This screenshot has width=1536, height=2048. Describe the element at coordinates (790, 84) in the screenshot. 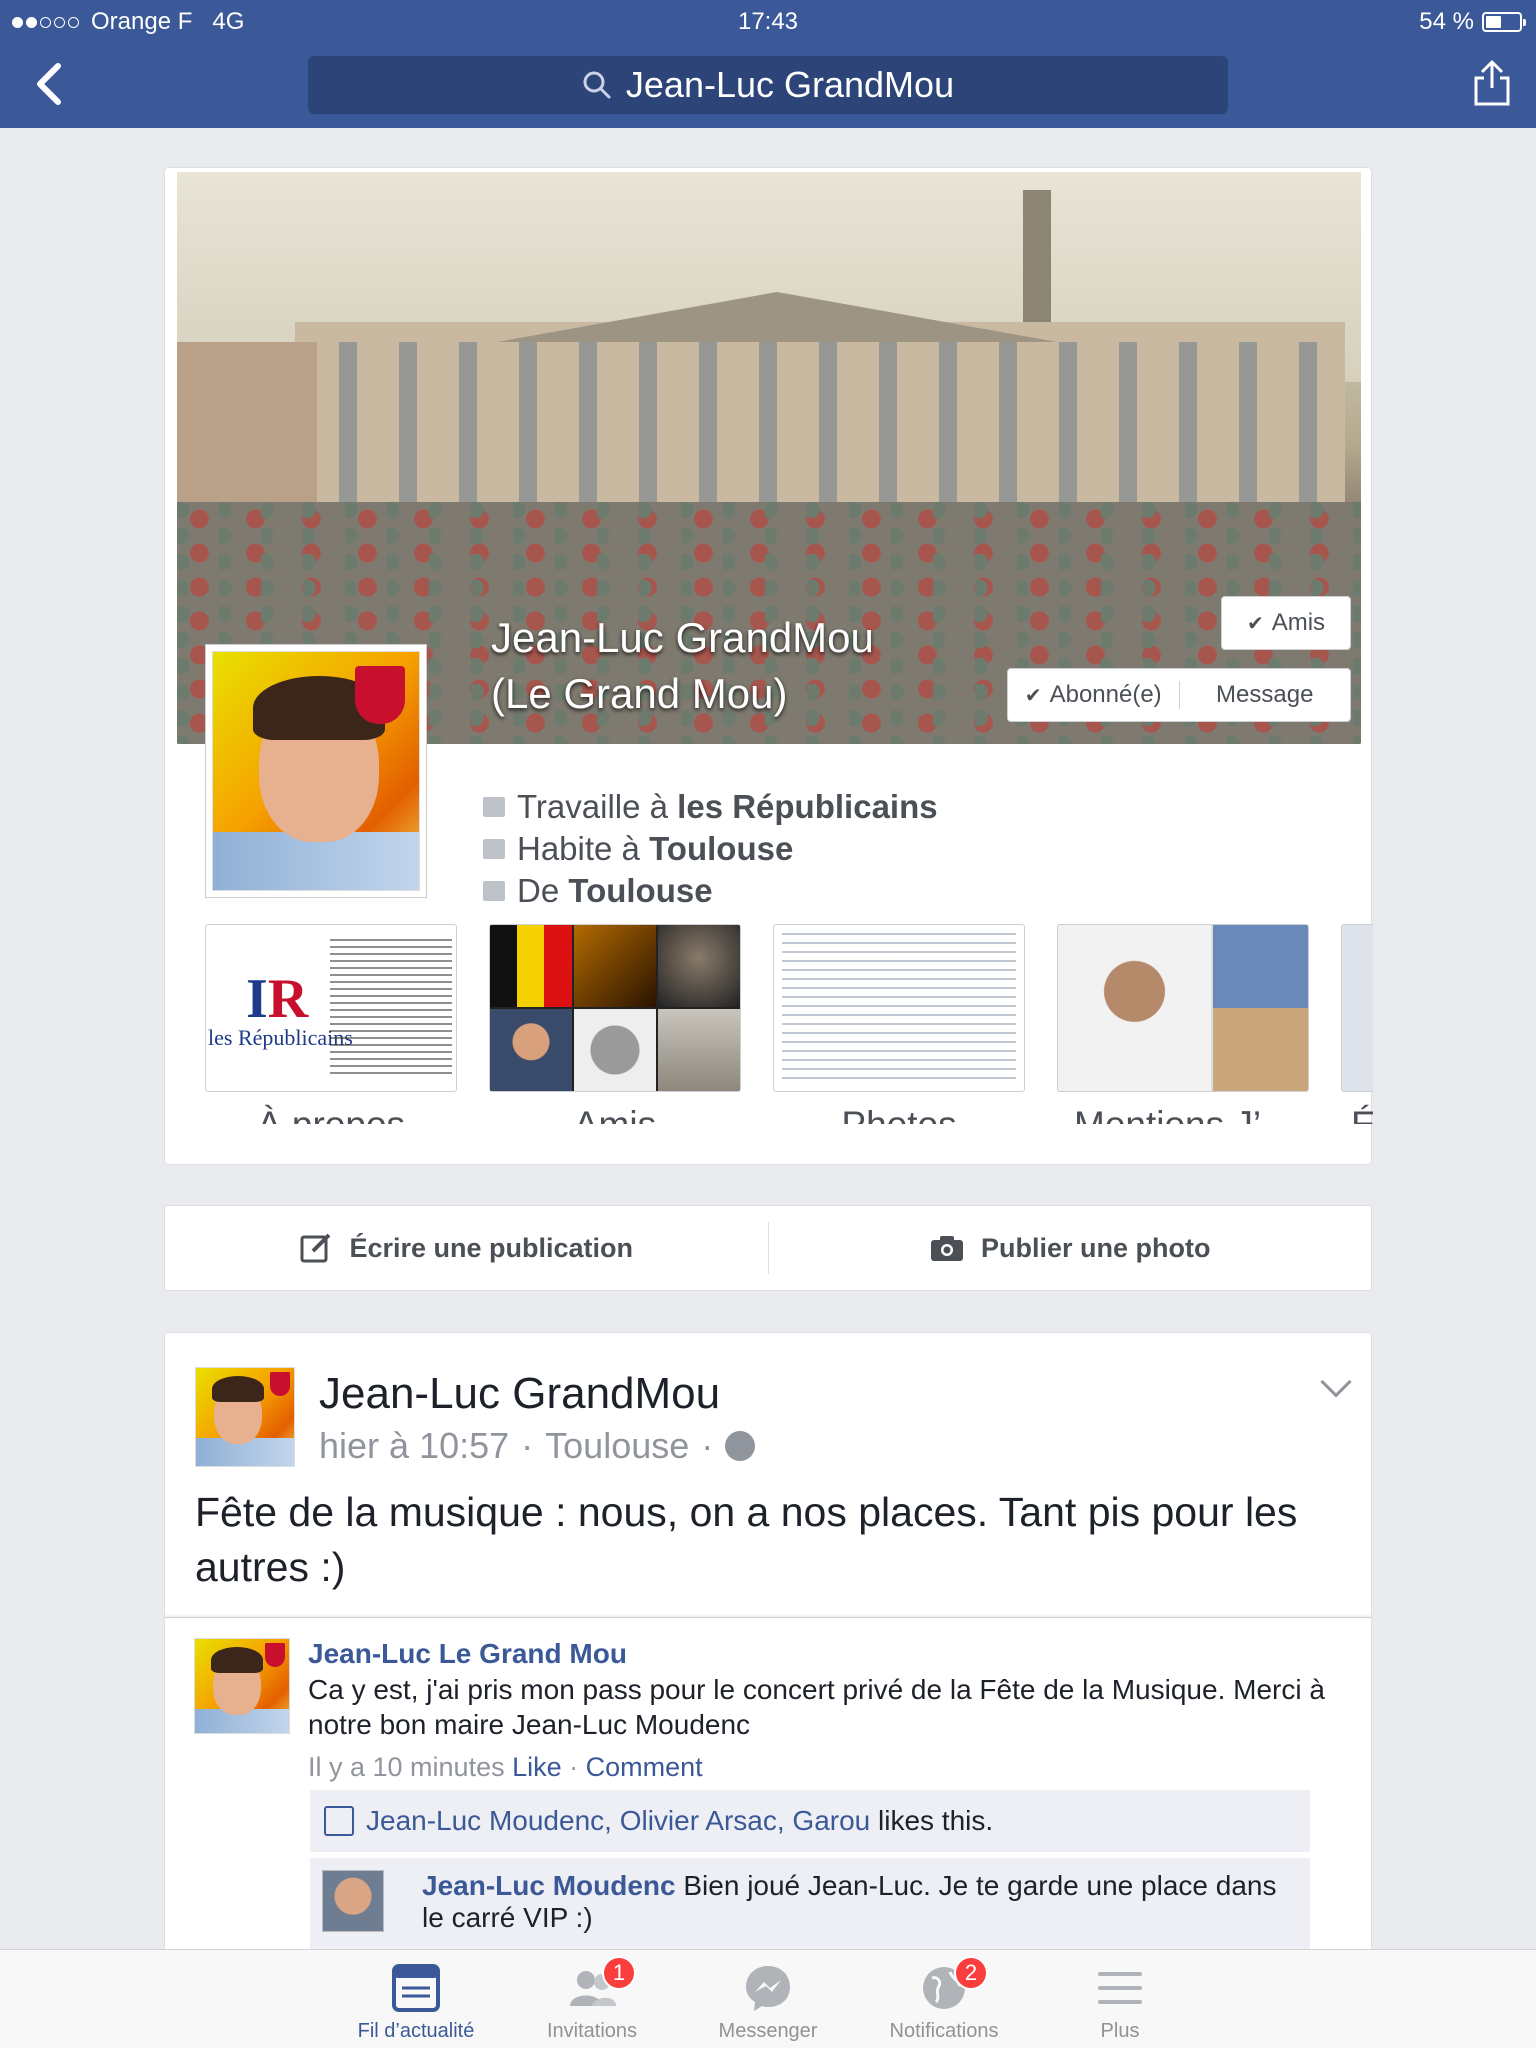

I see `search-text: Jean-Luc GrandMou` at that location.